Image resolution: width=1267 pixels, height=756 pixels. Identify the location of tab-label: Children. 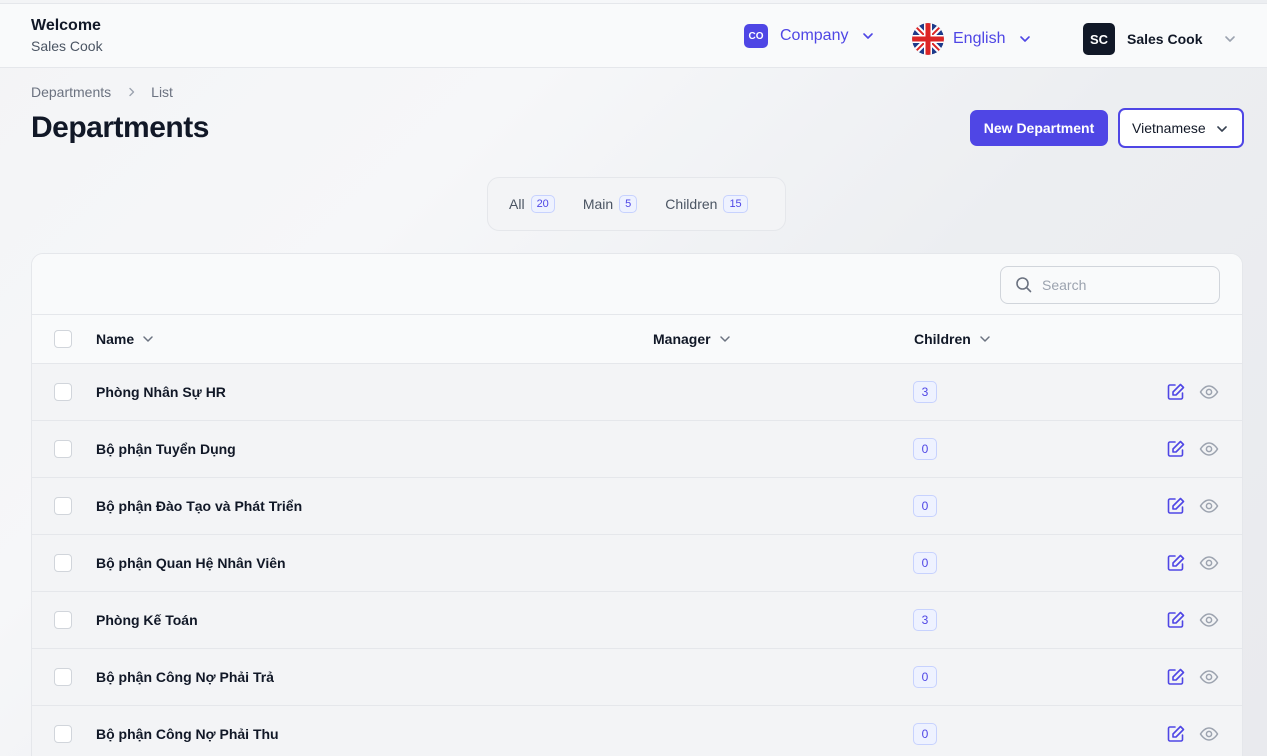
(691, 204).